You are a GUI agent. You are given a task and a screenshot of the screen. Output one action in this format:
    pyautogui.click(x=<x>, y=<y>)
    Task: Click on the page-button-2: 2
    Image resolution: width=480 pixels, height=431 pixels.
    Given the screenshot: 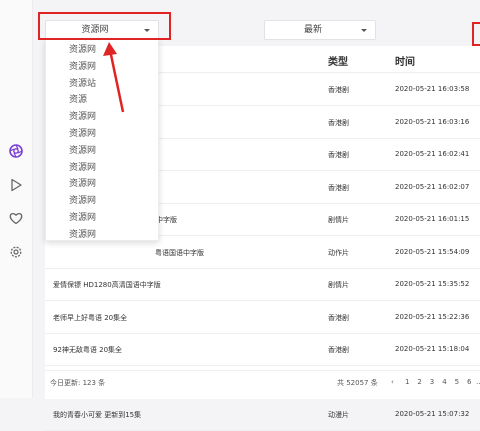 What is the action you would take?
    pyautogui.click(x=419, y=382)
    